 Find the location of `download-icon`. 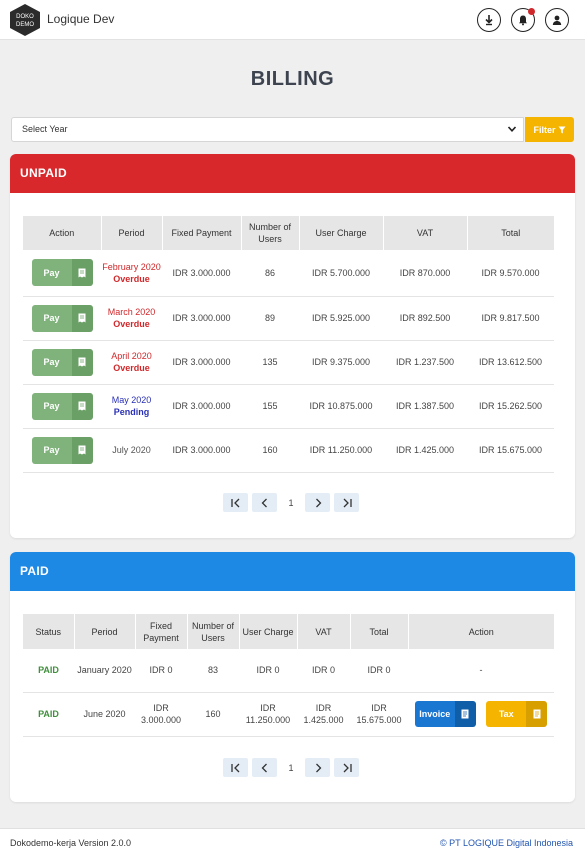

download-icon is located at coordinates (489, 20).